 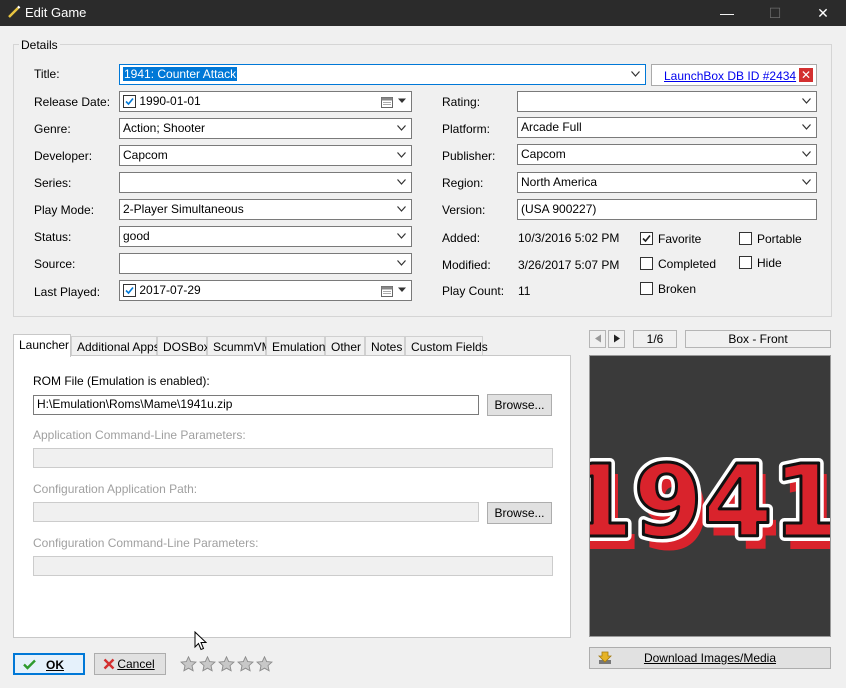 I want to click on title-value: 1941: Counter Attack, so click(x=180, y=74).